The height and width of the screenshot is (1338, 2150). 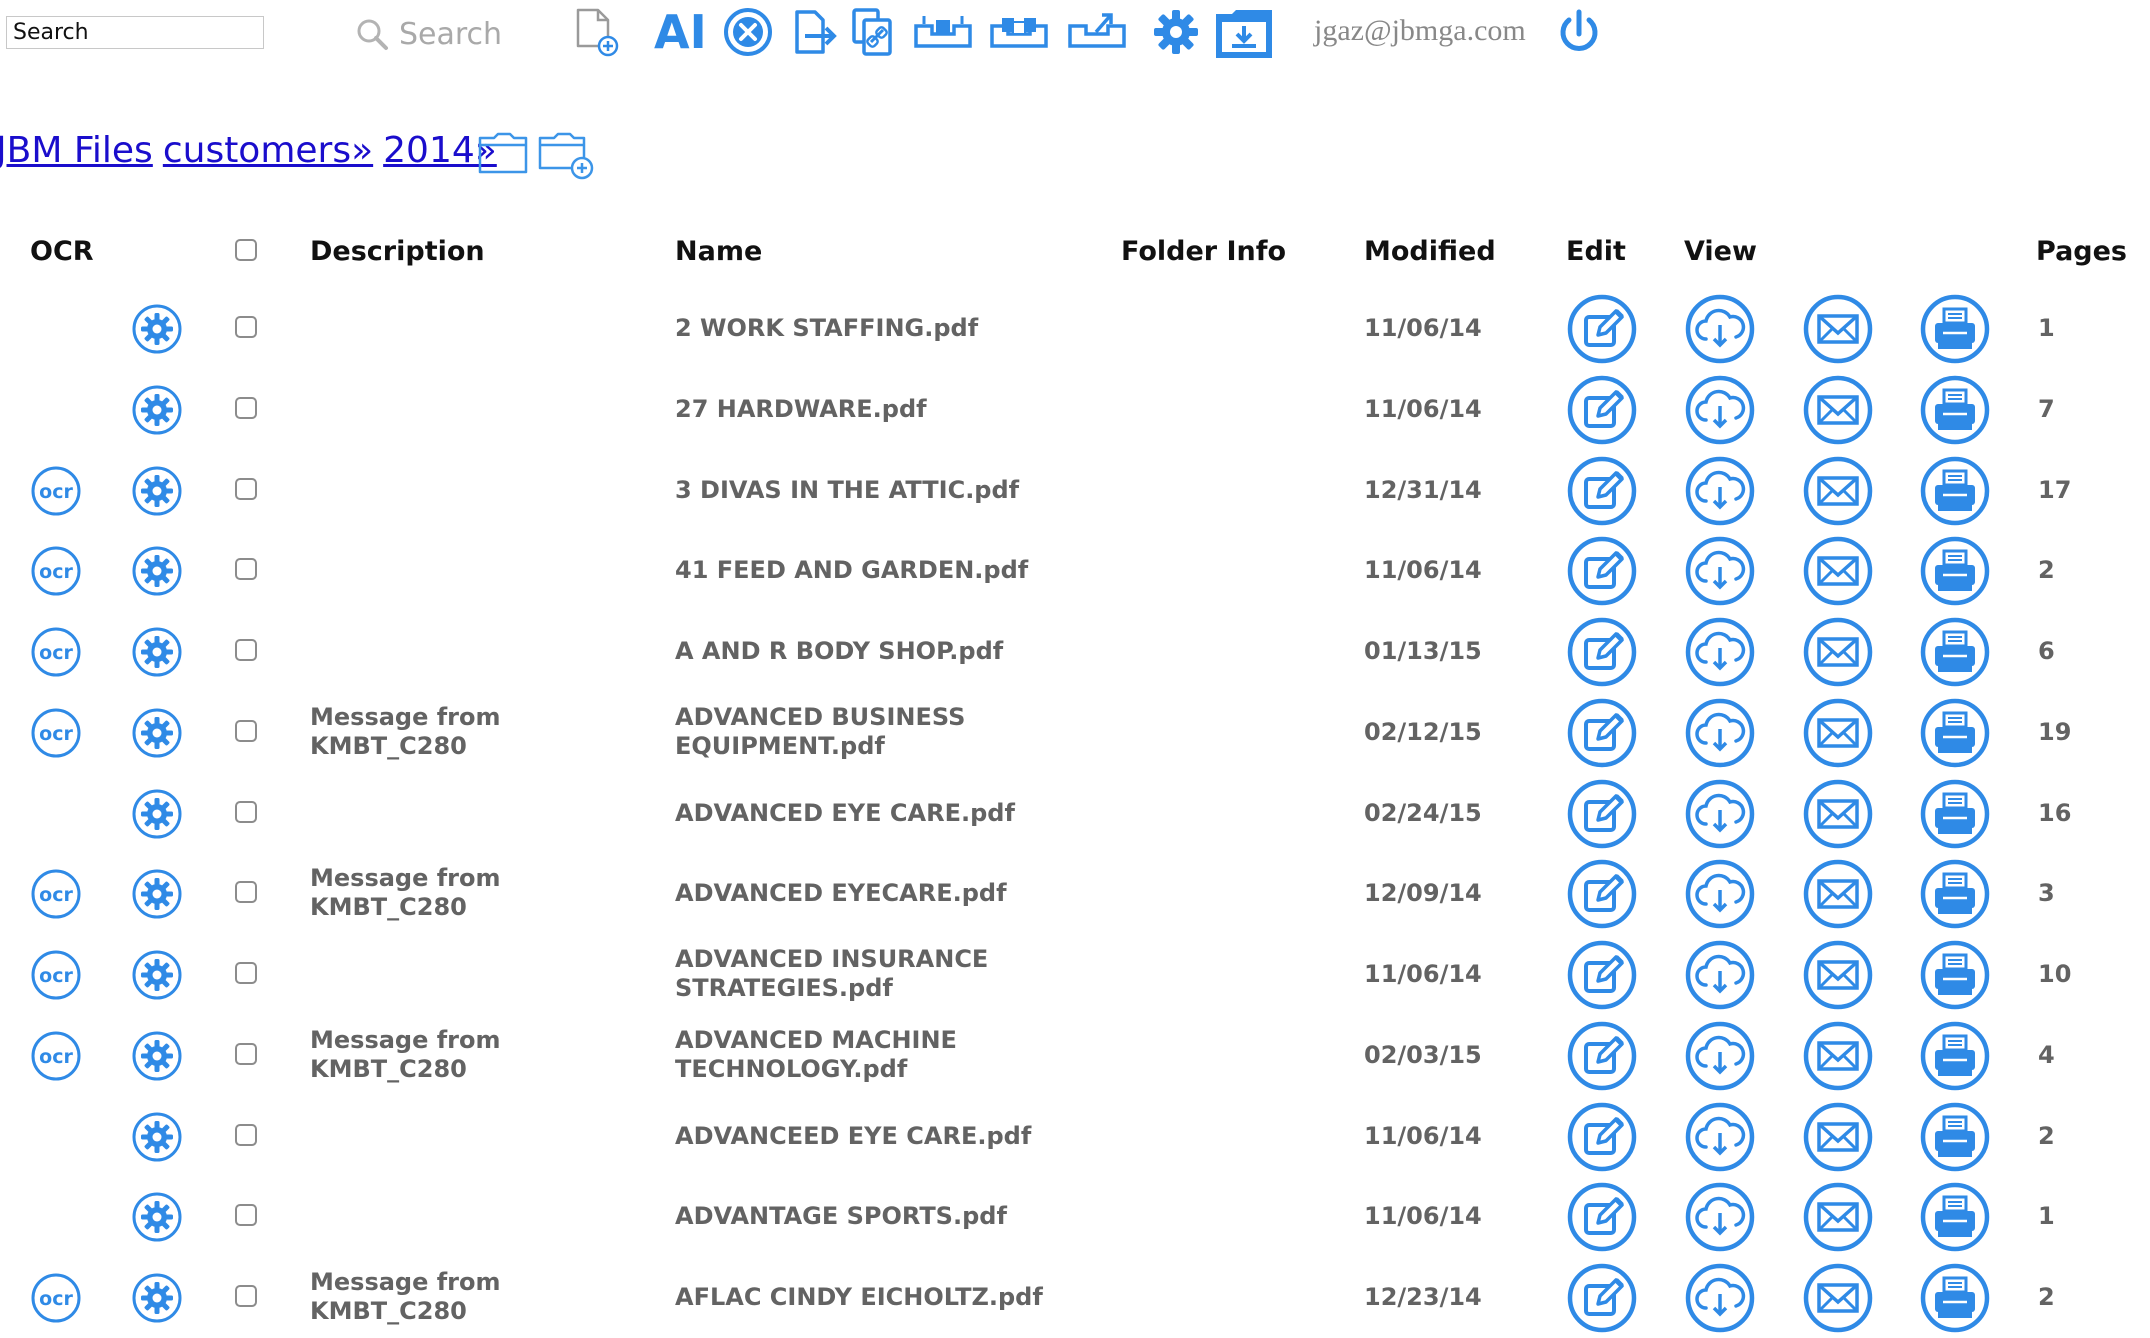 What do you see at coordinates (885, 732) in the screenshot?
I see `file-name: ADVANCED BUSINESS EQUIPMENT.pdf` at bounding box center [885, 732].